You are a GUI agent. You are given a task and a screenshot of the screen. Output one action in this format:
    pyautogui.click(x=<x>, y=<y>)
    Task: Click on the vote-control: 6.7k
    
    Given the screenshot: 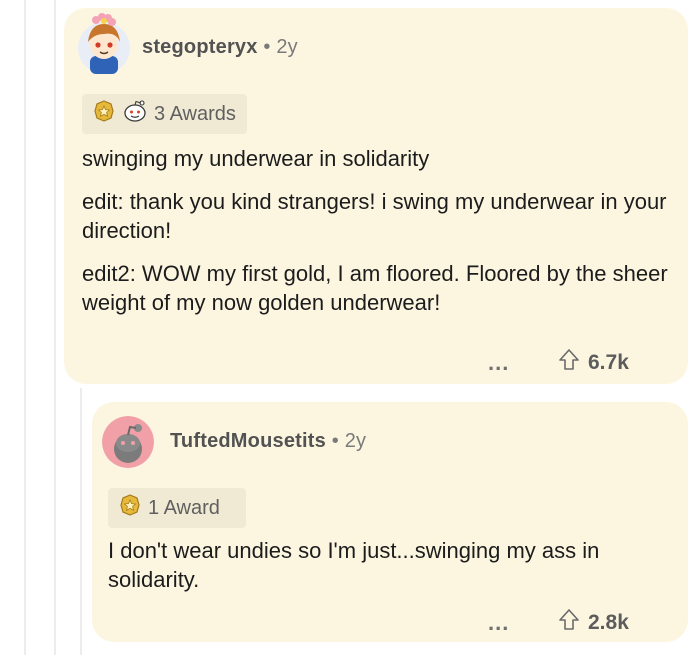 What is the action you would take?
    pyautogui.click(x=593, y=363)
    